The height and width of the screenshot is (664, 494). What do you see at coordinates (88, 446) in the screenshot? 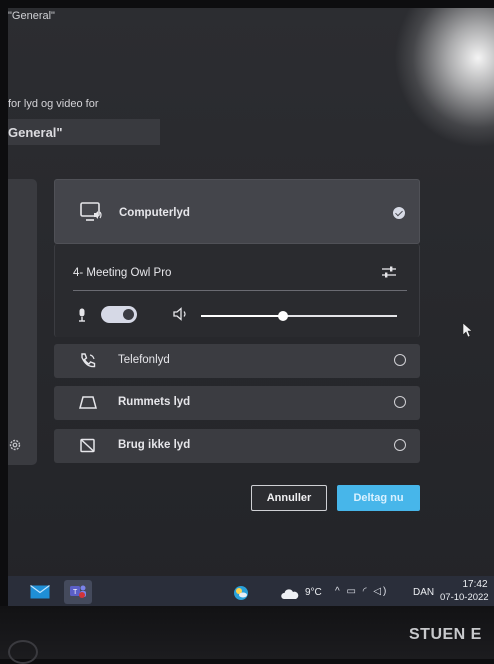
I see `no-audio-icon` at bounding box center [88, 446].